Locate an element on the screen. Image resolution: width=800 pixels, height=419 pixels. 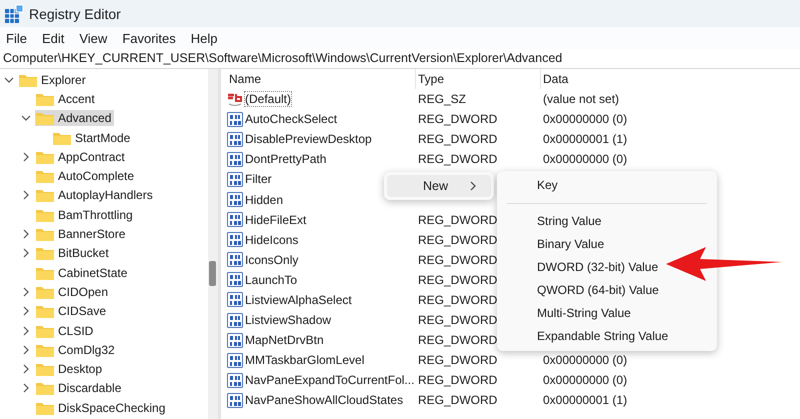
value-name: HideFileExt is located at coordinates (275, 219).